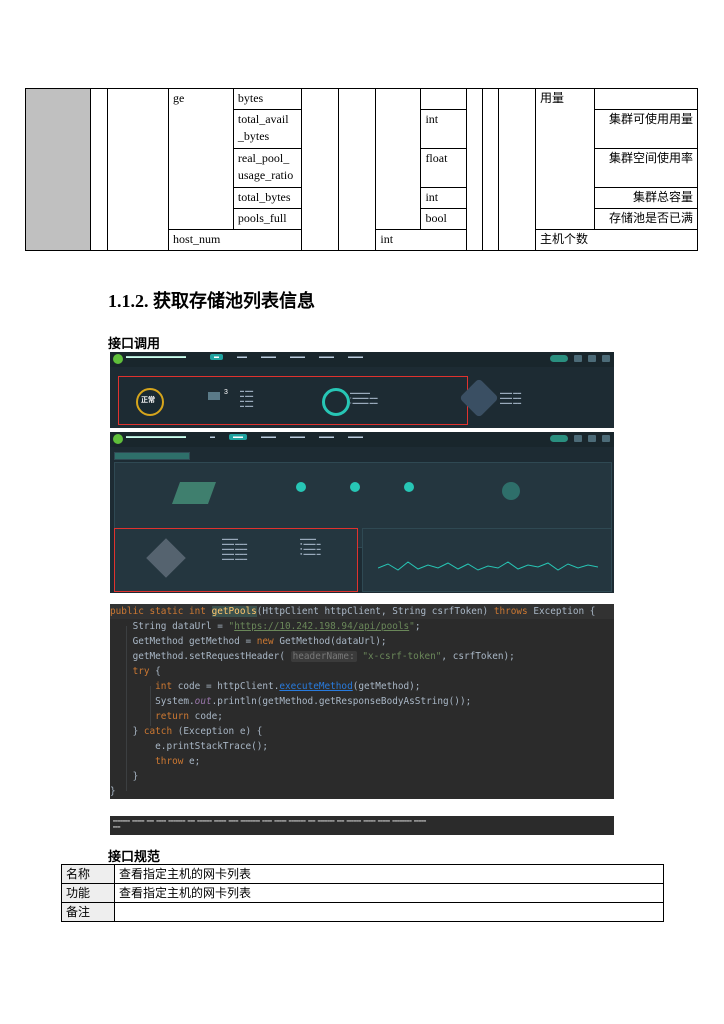 The width and height of the screenshot is (724, 1024). I want to click on code-line: try {, so click(146, 671).